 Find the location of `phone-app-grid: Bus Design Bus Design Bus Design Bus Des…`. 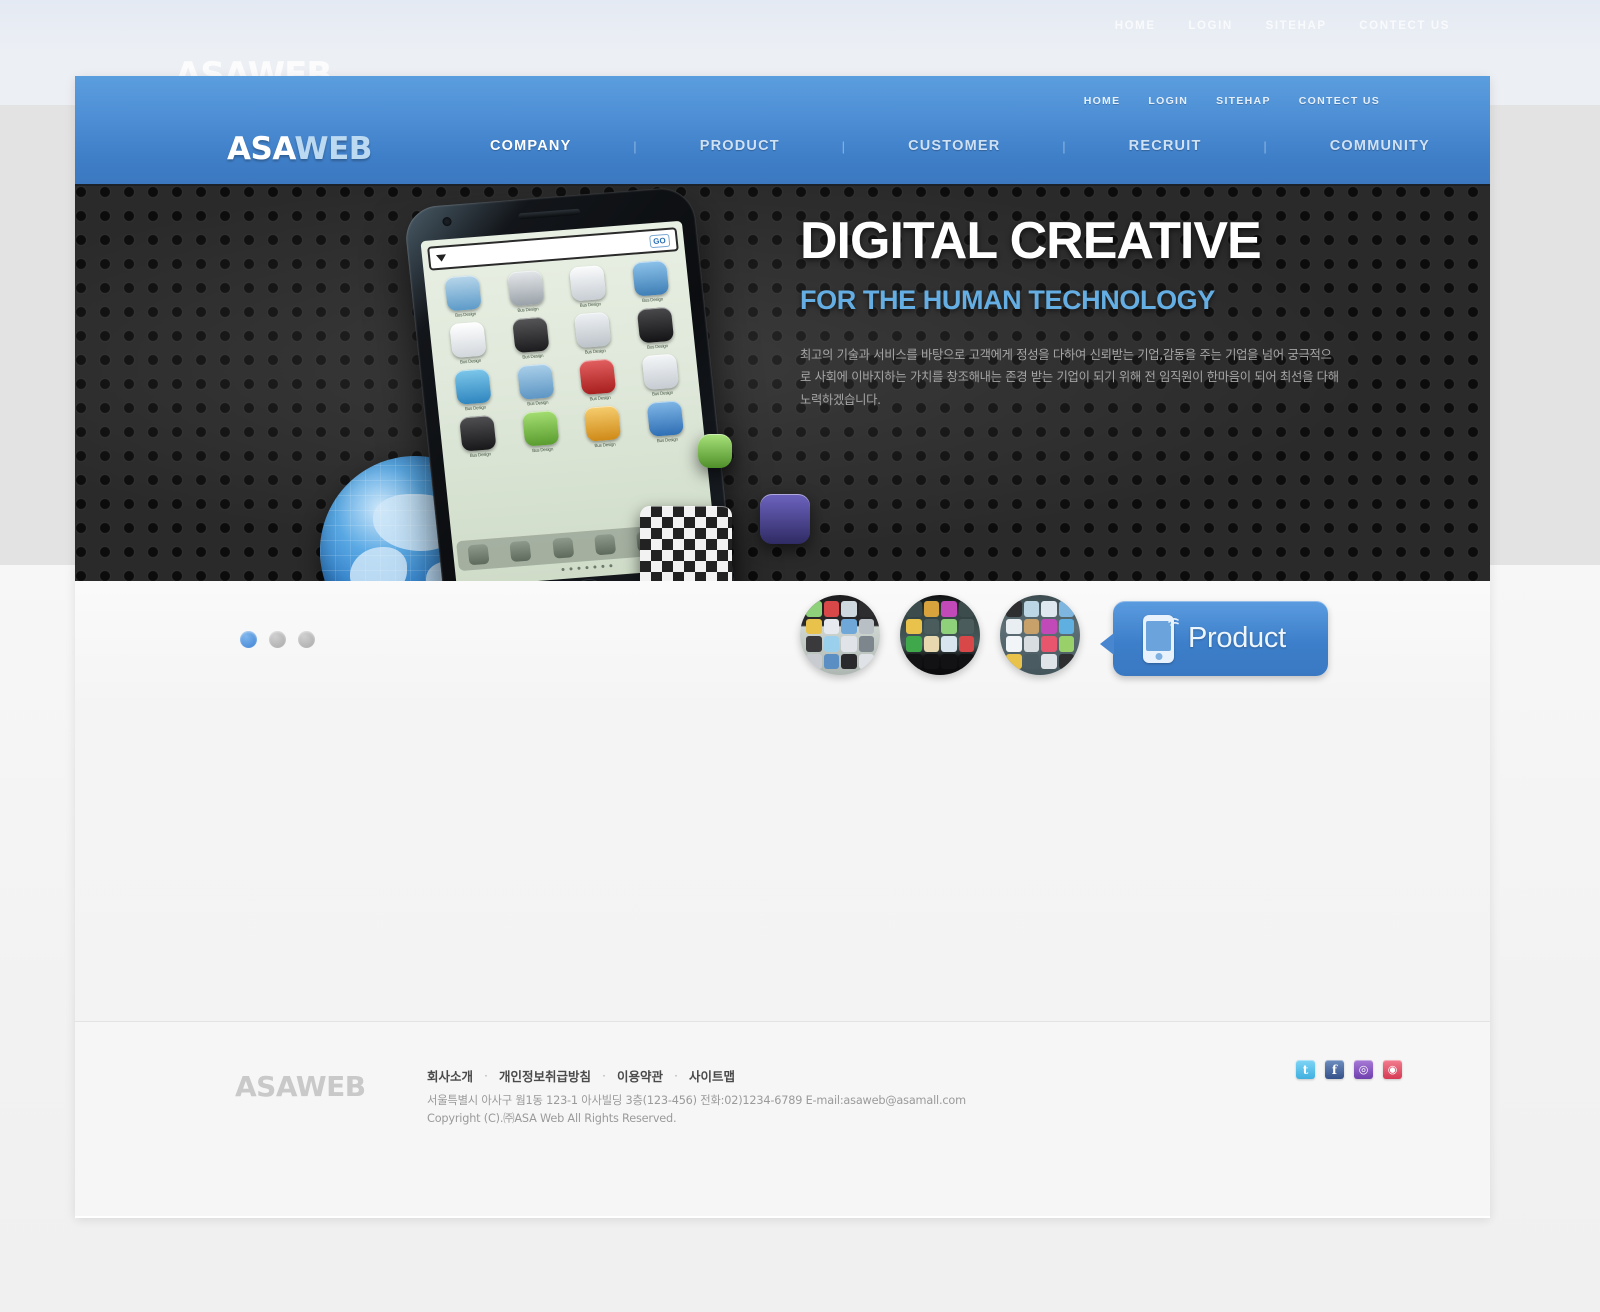

phone-app-grid: Bus Design Bus Design Bus Design Bus Des… is located at coordinates (564, 359).